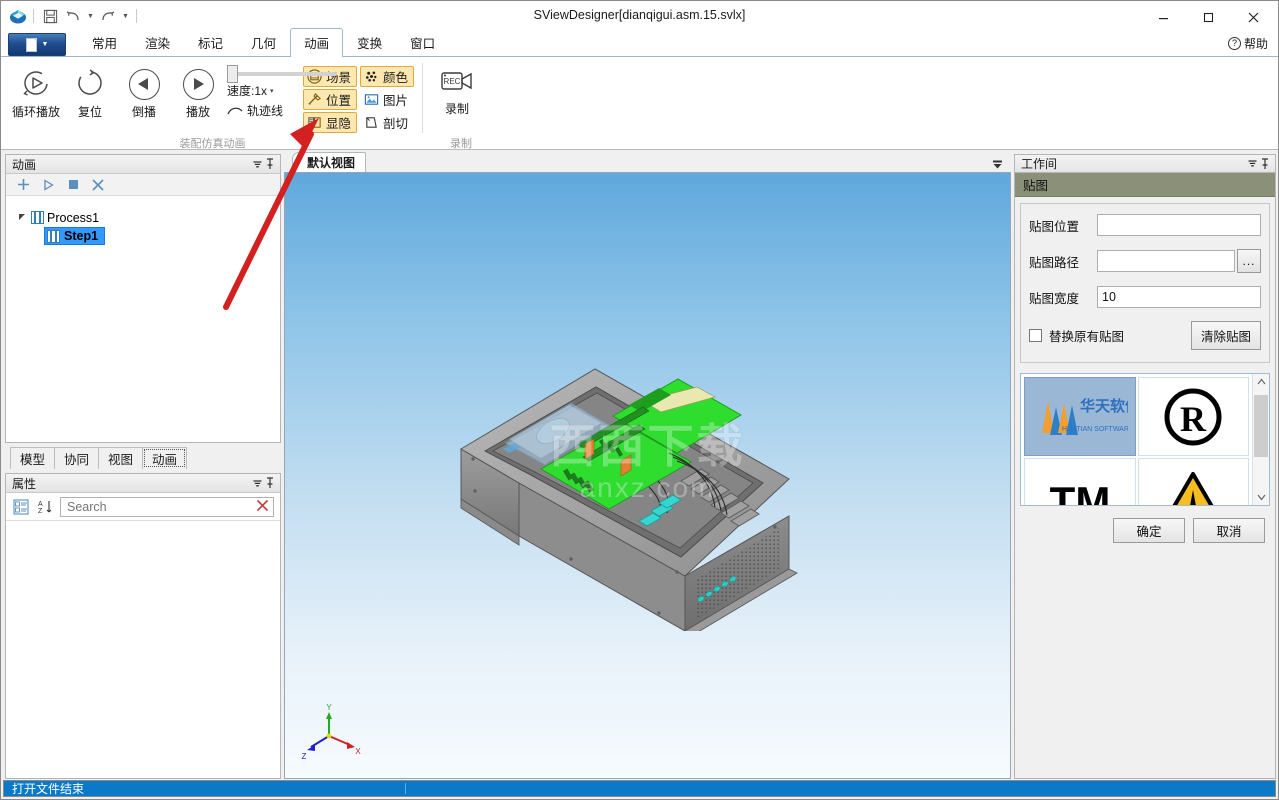 The height and width of the screenshot is (800, 1279). Describe the element at coordinates (1253, 17) in the screenshot. I see `close-button` at that location.